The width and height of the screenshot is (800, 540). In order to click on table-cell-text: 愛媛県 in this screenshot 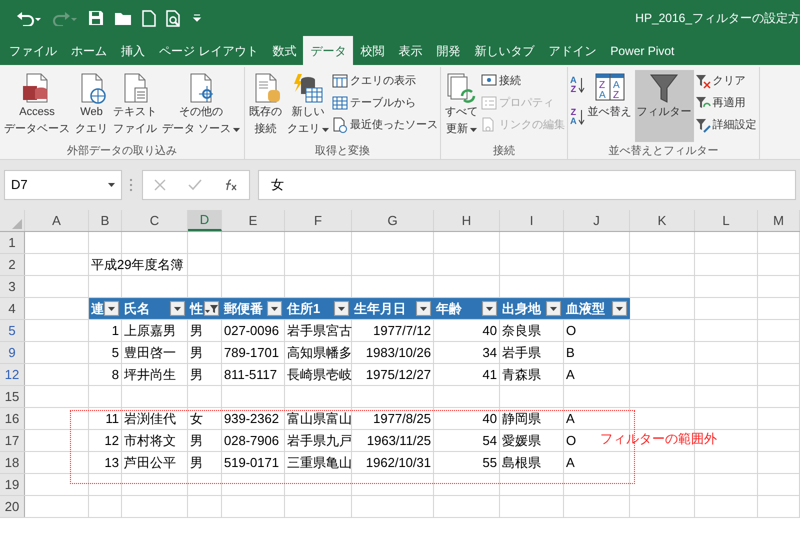, I will do `click(521, 441)`.